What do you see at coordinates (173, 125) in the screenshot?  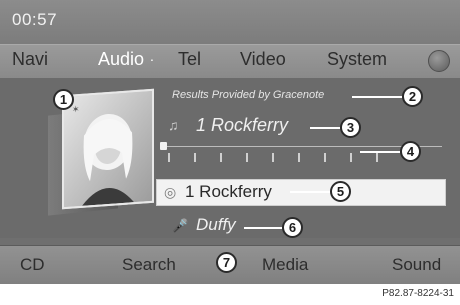 I see `music-note-icon: ♫` at bounding box center [173, 125].